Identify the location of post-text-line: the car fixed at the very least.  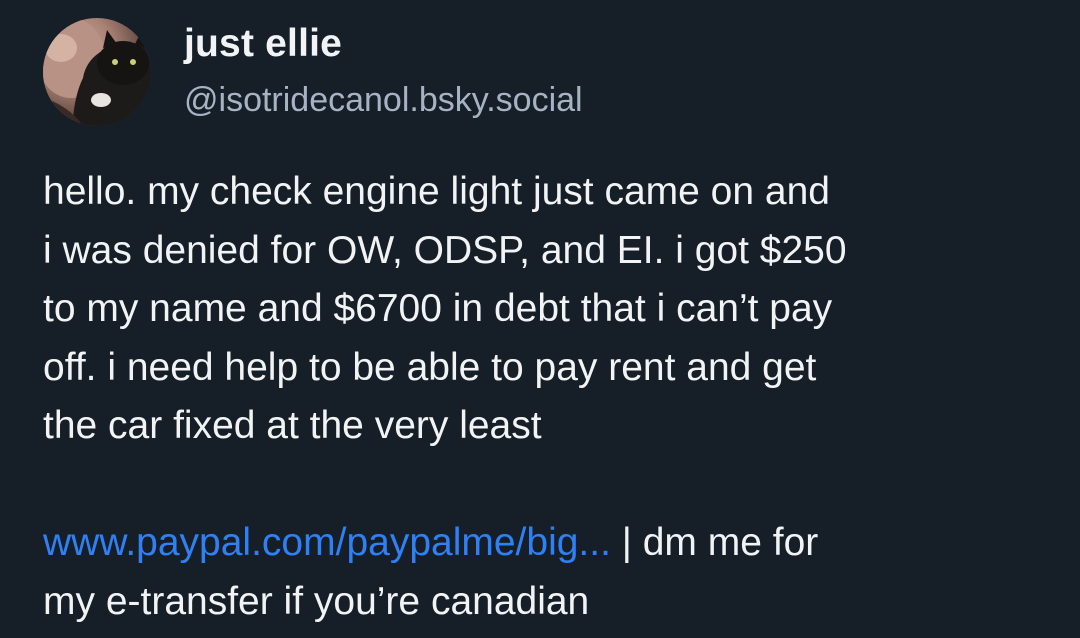
(292, 425).